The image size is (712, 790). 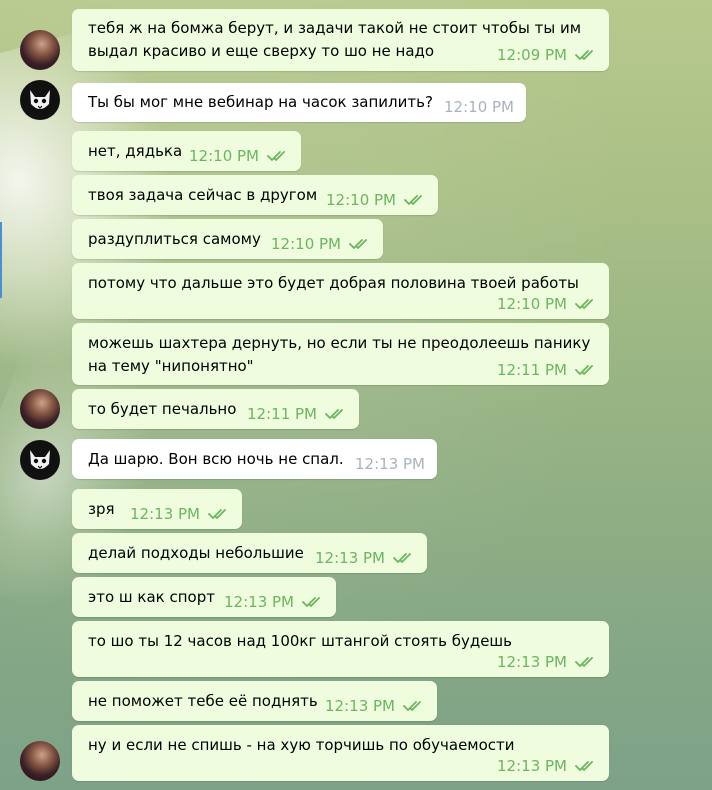 I want to click on message-text: делай подходы небольшие, so click(x=196, y=553).